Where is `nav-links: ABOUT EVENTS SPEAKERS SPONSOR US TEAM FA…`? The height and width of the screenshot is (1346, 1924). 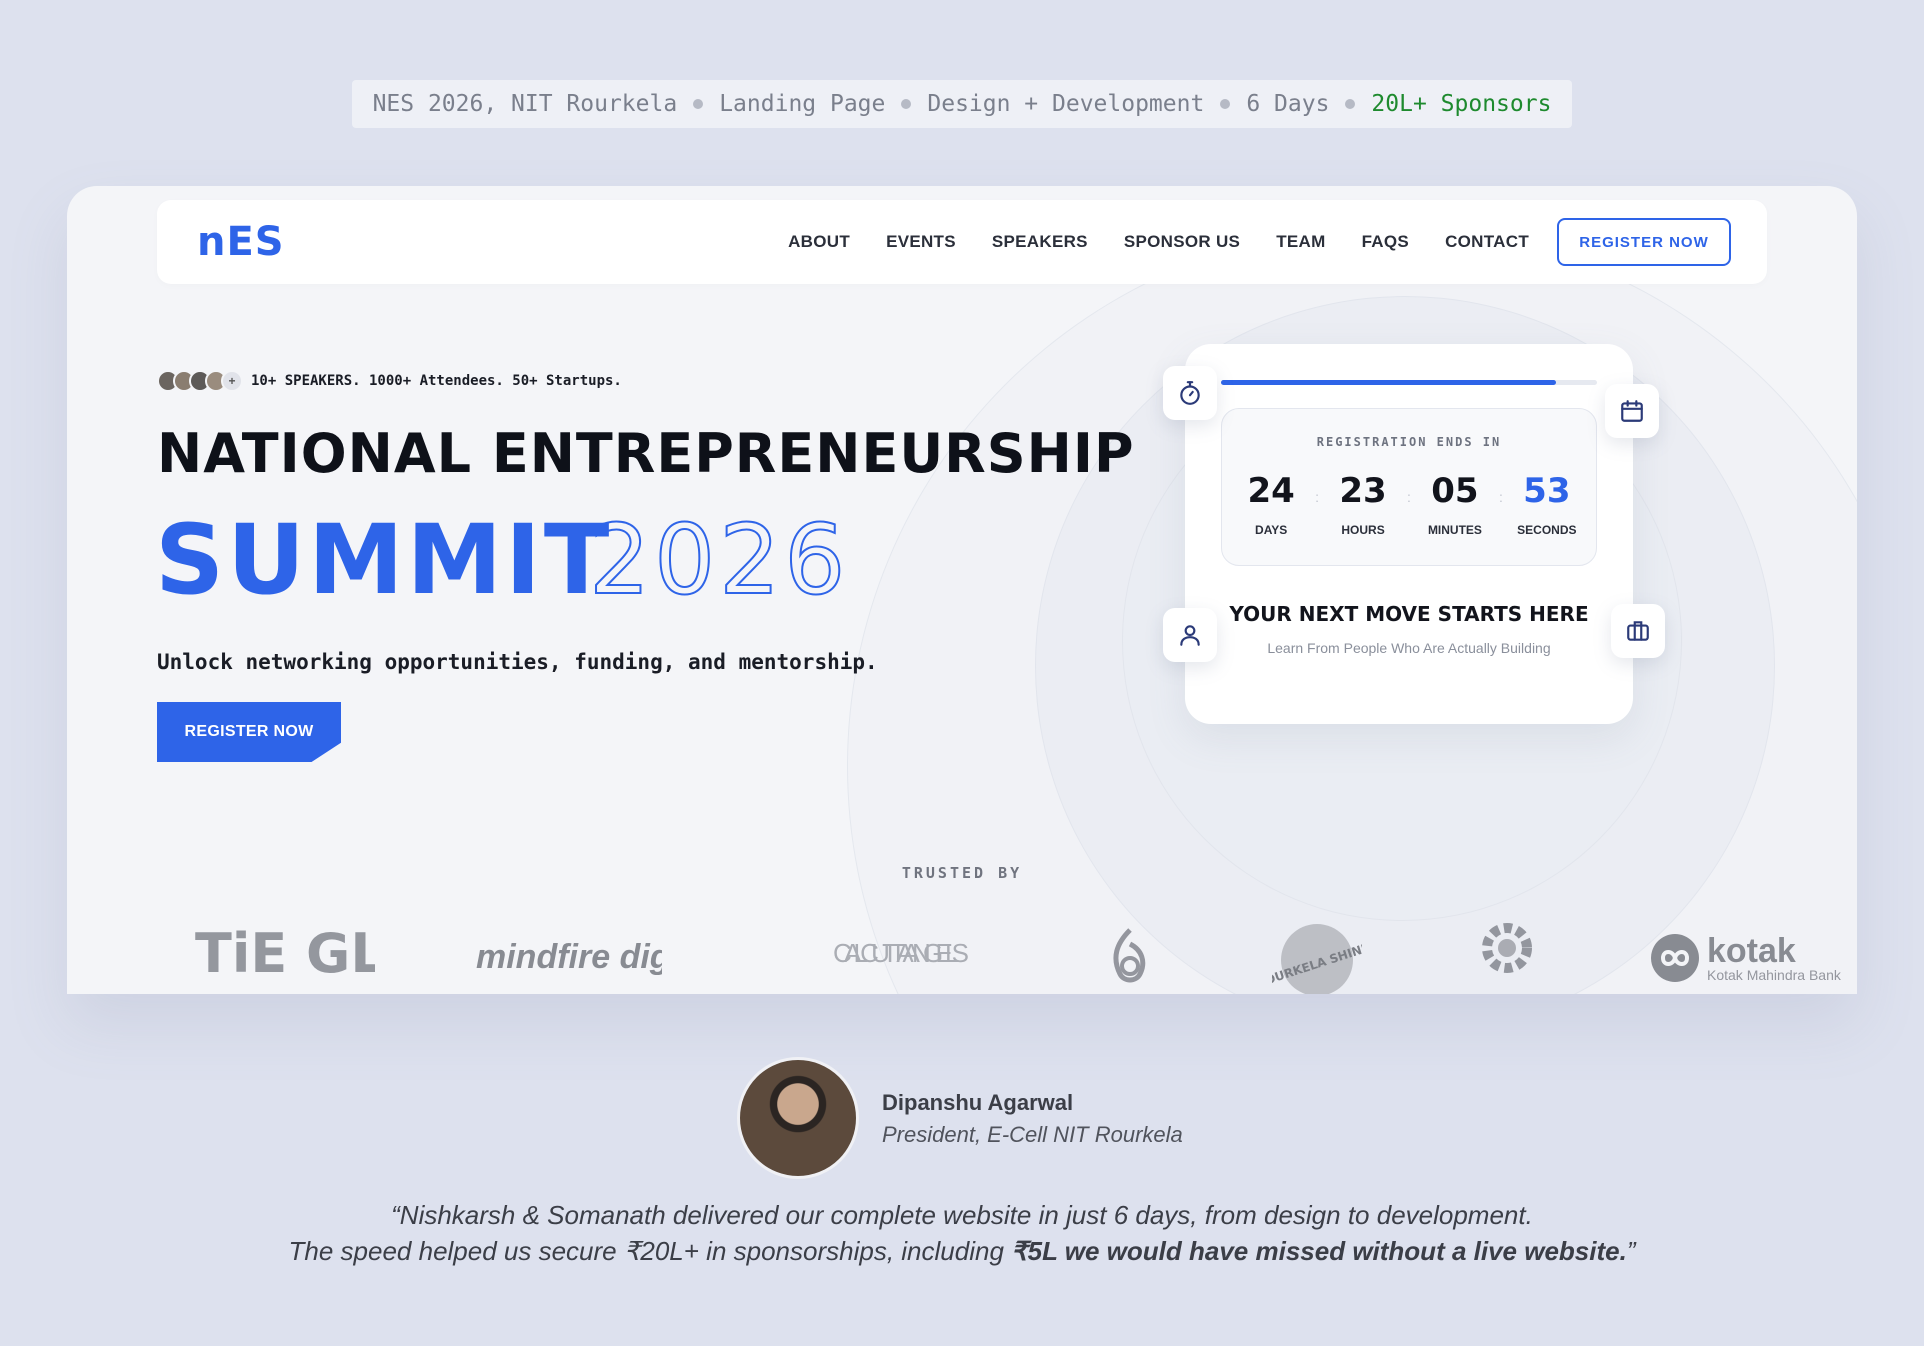 nav-links: ABOUT EVENTS SPEAKERS SPONSOR US TEAM FA… is located at coordinates (1158, 242).